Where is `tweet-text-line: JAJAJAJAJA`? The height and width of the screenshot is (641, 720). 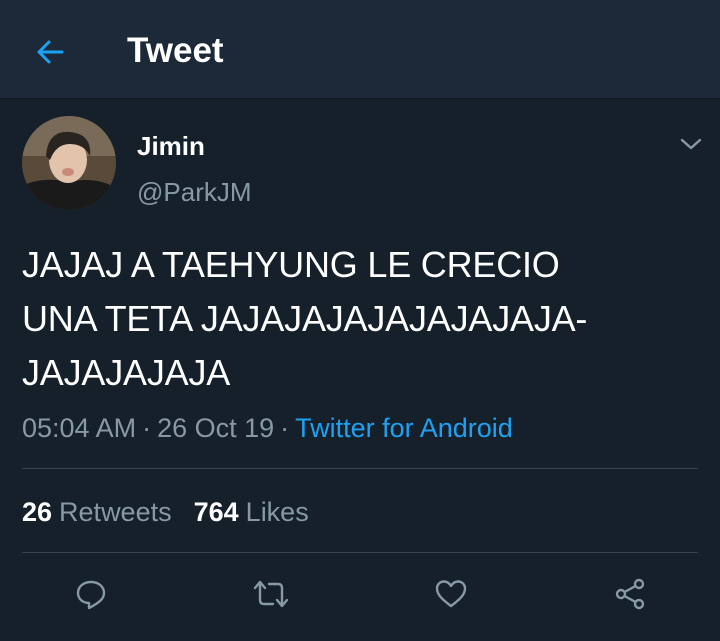 tweet-text-line: JAJAJAJAJA is located at coordinates (126, 372).